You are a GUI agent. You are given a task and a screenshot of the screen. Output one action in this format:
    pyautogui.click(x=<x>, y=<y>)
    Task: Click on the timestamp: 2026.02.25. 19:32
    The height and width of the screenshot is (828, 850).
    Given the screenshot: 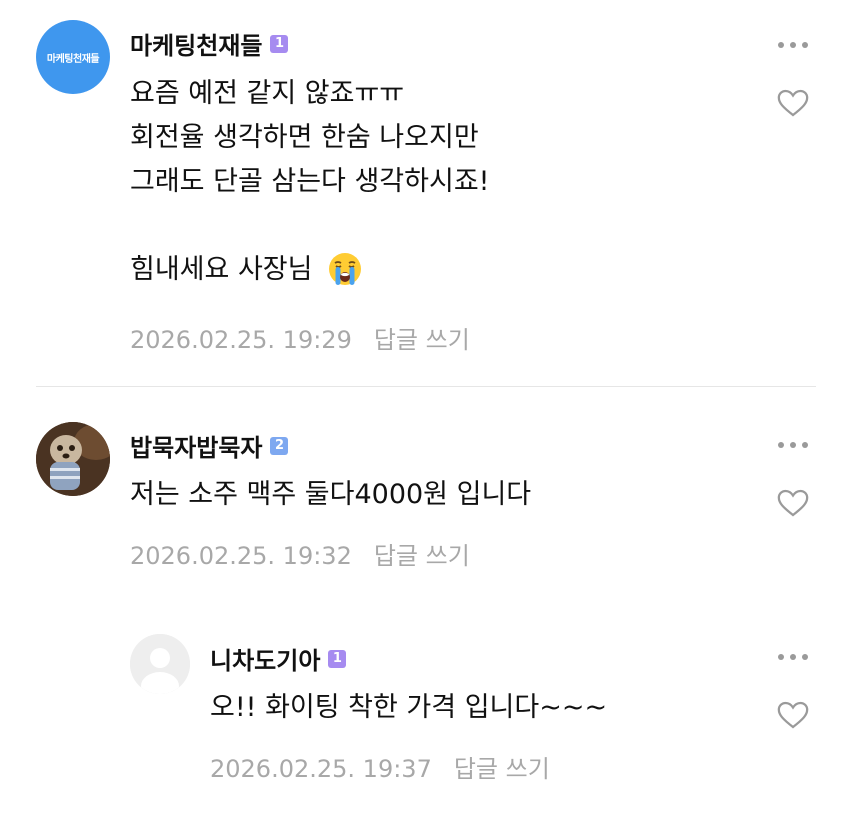 What is the action you would take?
    pyautogui.click(x=241, y=556)
    